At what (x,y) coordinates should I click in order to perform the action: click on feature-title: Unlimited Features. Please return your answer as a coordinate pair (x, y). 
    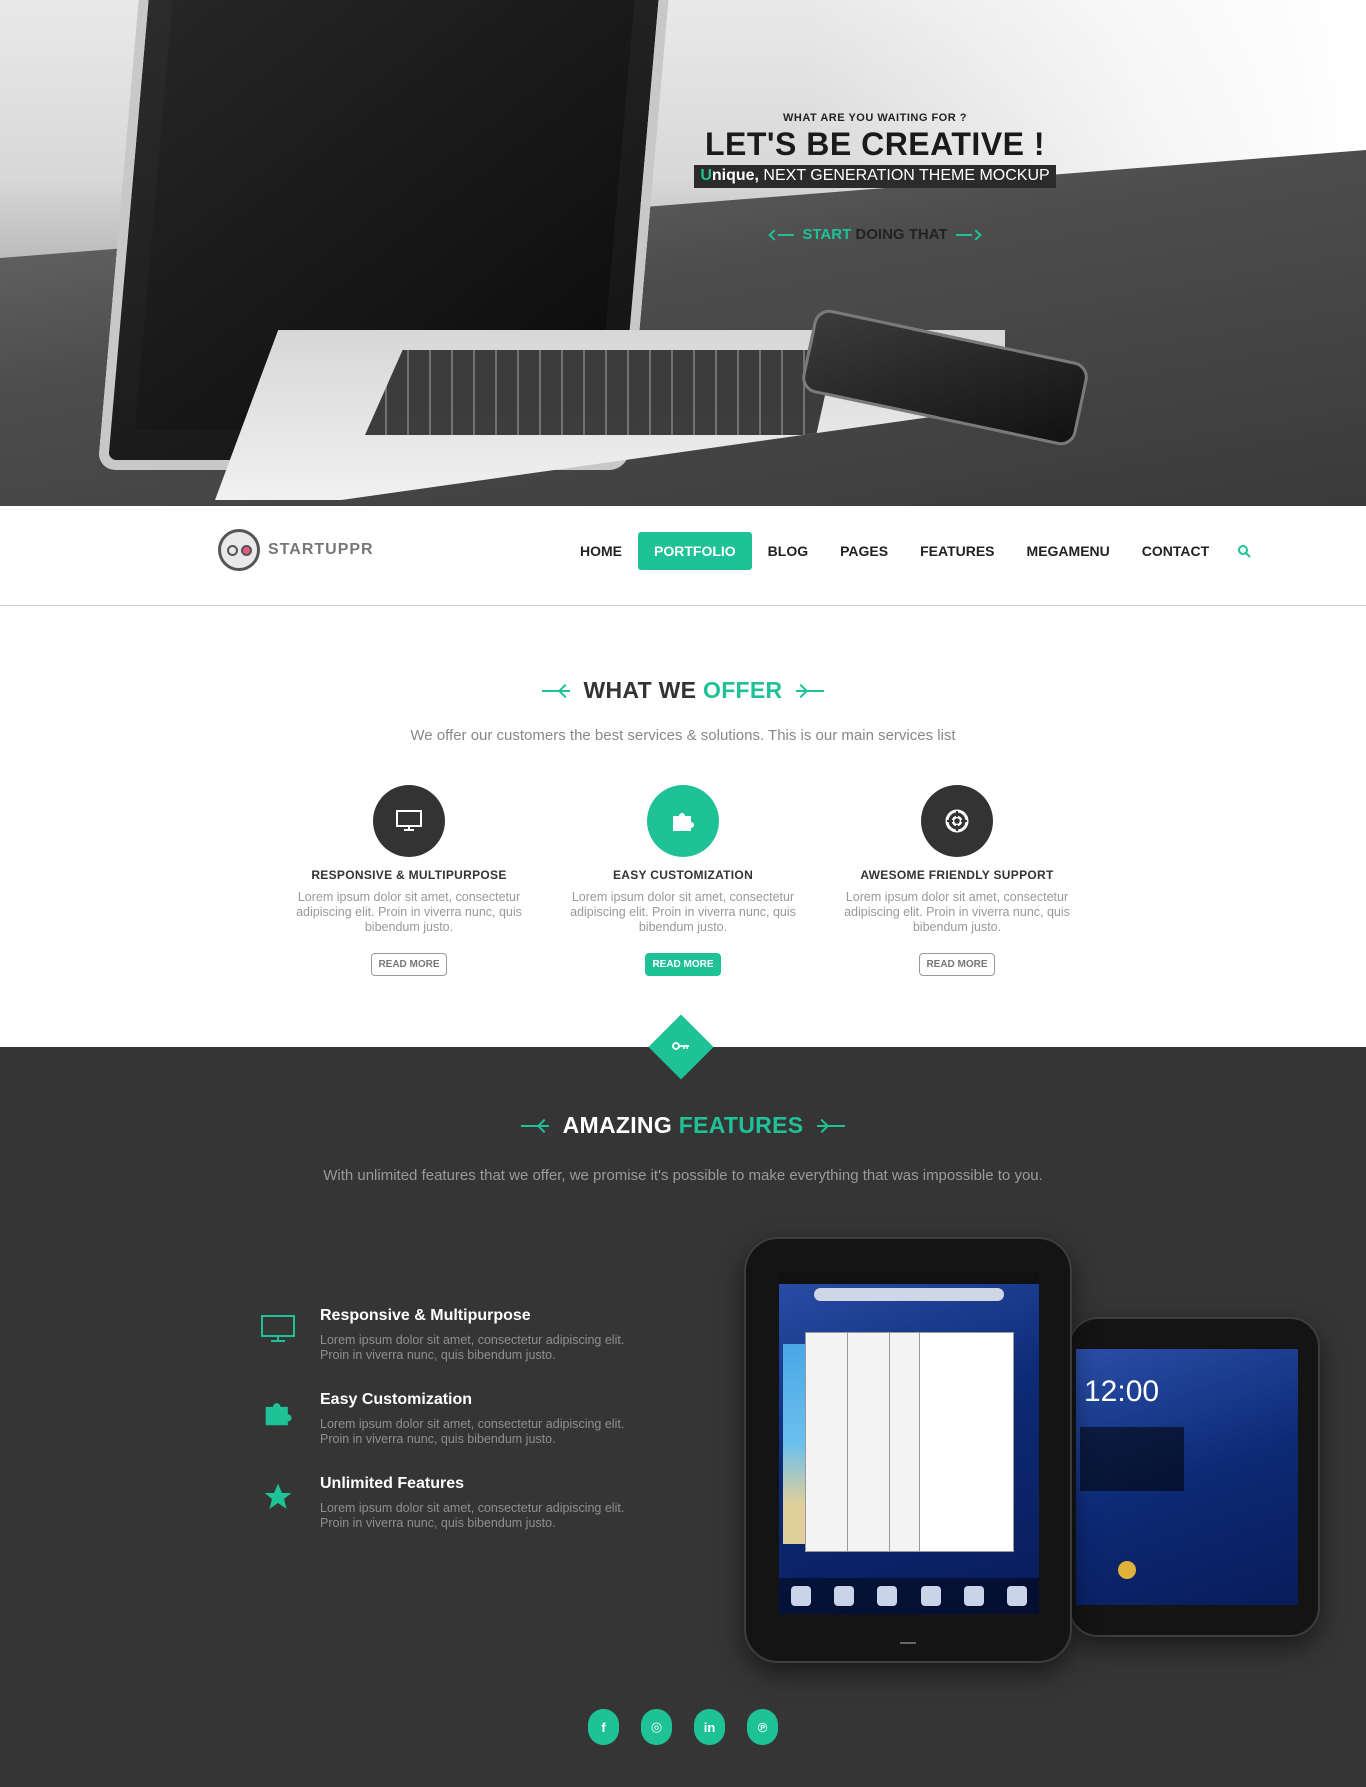
    Looking at the image, I should click on (392, 1483).